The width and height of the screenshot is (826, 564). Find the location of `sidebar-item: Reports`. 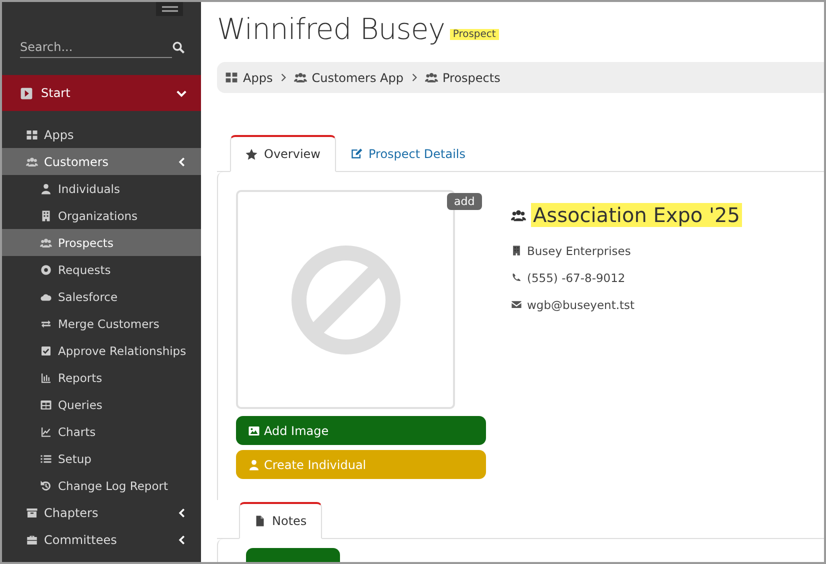

sidebar-item: Reports is located at coordinates (101, 377).